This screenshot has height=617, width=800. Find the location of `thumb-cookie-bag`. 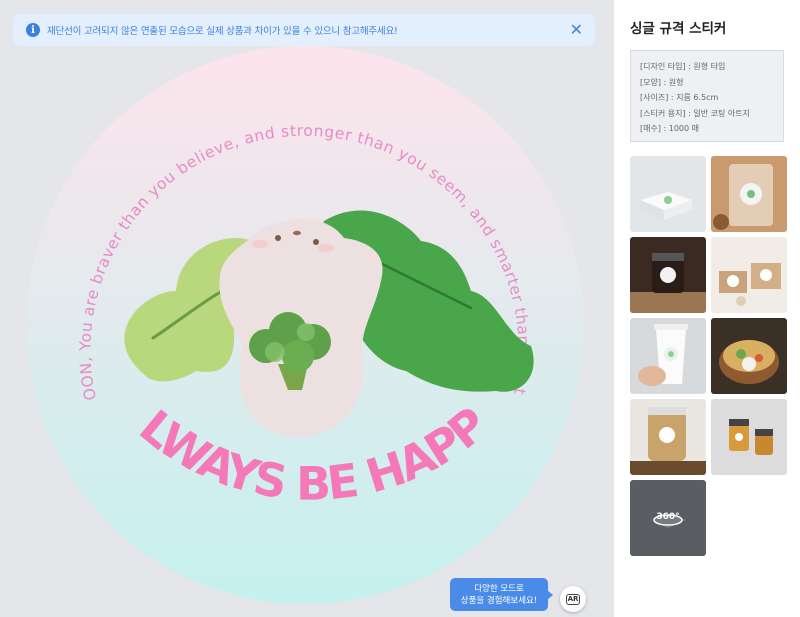

thumb-cookie-bag is located at coordinates (749, 194).